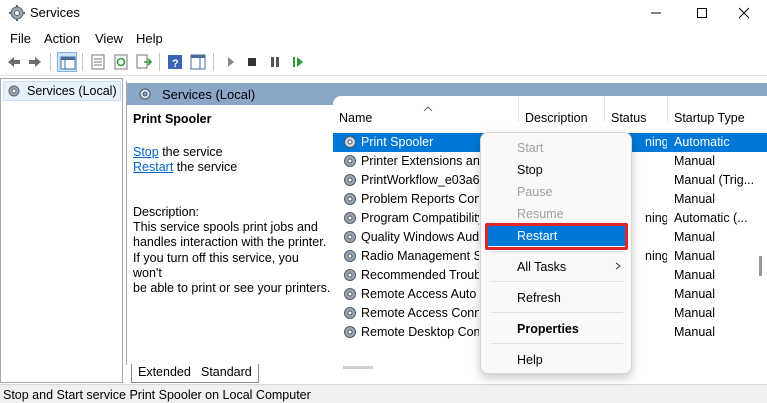 This screenshot has width=767, height=403. I want to click on back-button, so click(14, 62).